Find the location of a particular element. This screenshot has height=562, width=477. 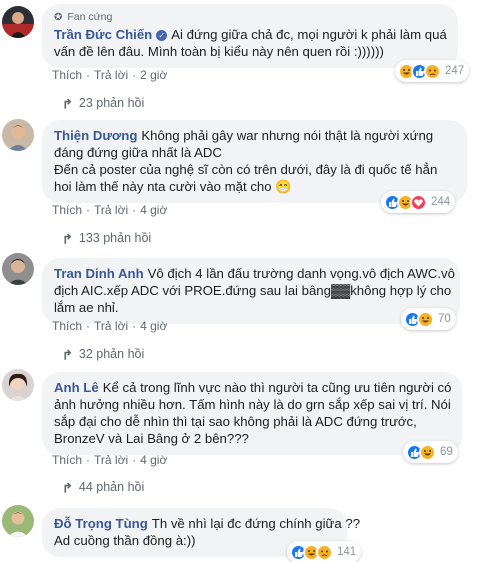

love-reaction-icon is located at coordinates (418, 202).